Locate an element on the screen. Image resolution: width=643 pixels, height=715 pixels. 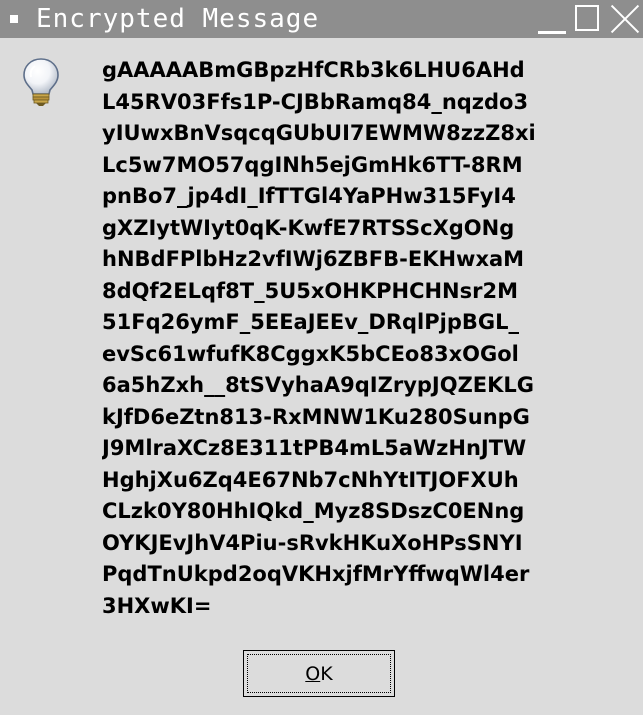
window-controls is located at coordinates (588, 19).